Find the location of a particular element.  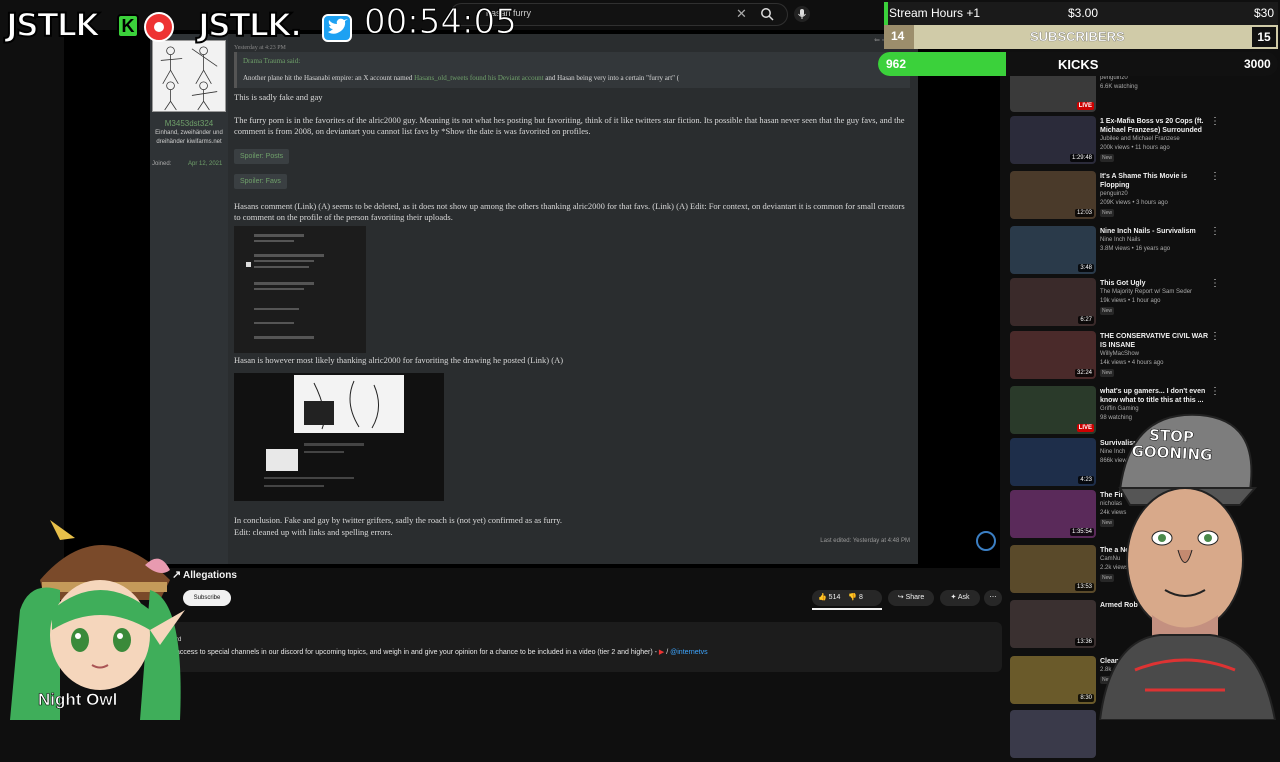

kicks-label: KICKS is located at coordinates (1078, 64).